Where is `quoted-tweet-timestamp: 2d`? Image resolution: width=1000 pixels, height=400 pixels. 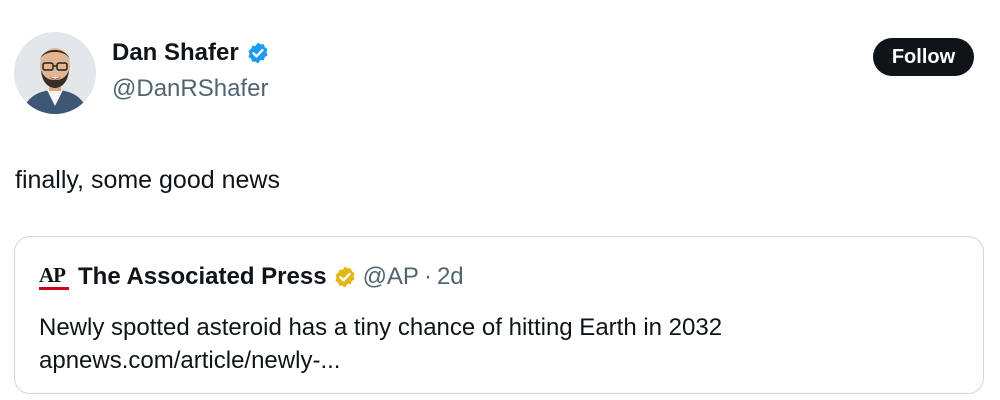 quoted-tweet-timestamp: 2d is located at coordinates (450, 277).